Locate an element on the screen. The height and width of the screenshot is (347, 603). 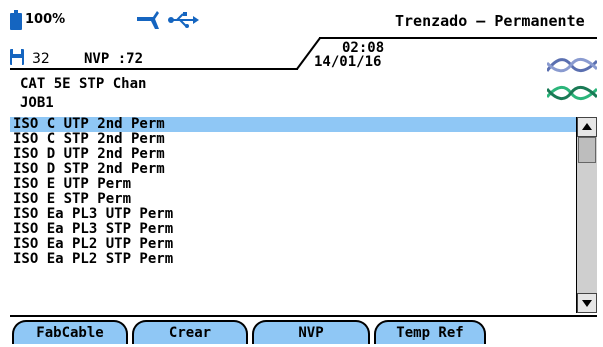
floppy-disk-icon is located at coordinates (17, 57).